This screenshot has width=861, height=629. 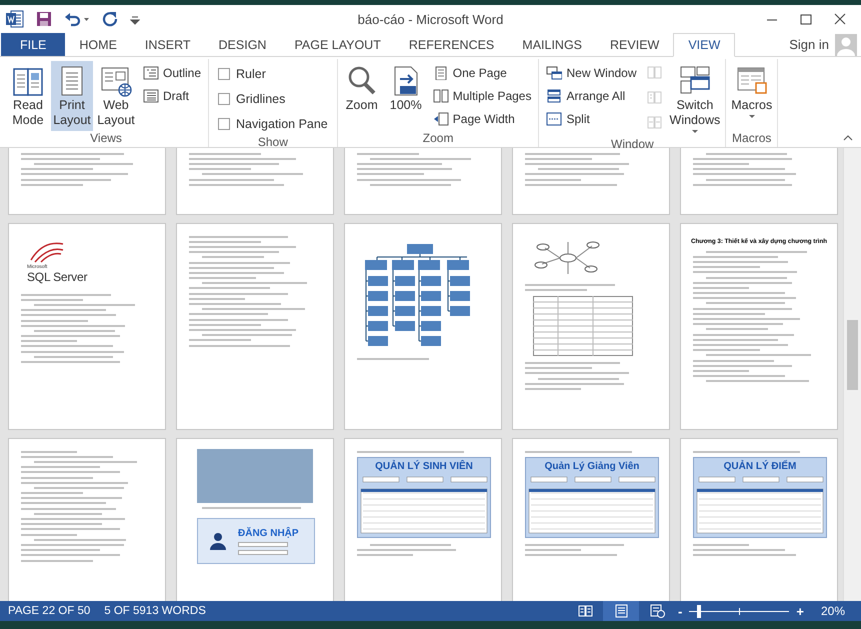 What do you see at coordinates (852, 355) in the screenshot?
I see `scrollbar-thumb` at bounding box center [852, 355].